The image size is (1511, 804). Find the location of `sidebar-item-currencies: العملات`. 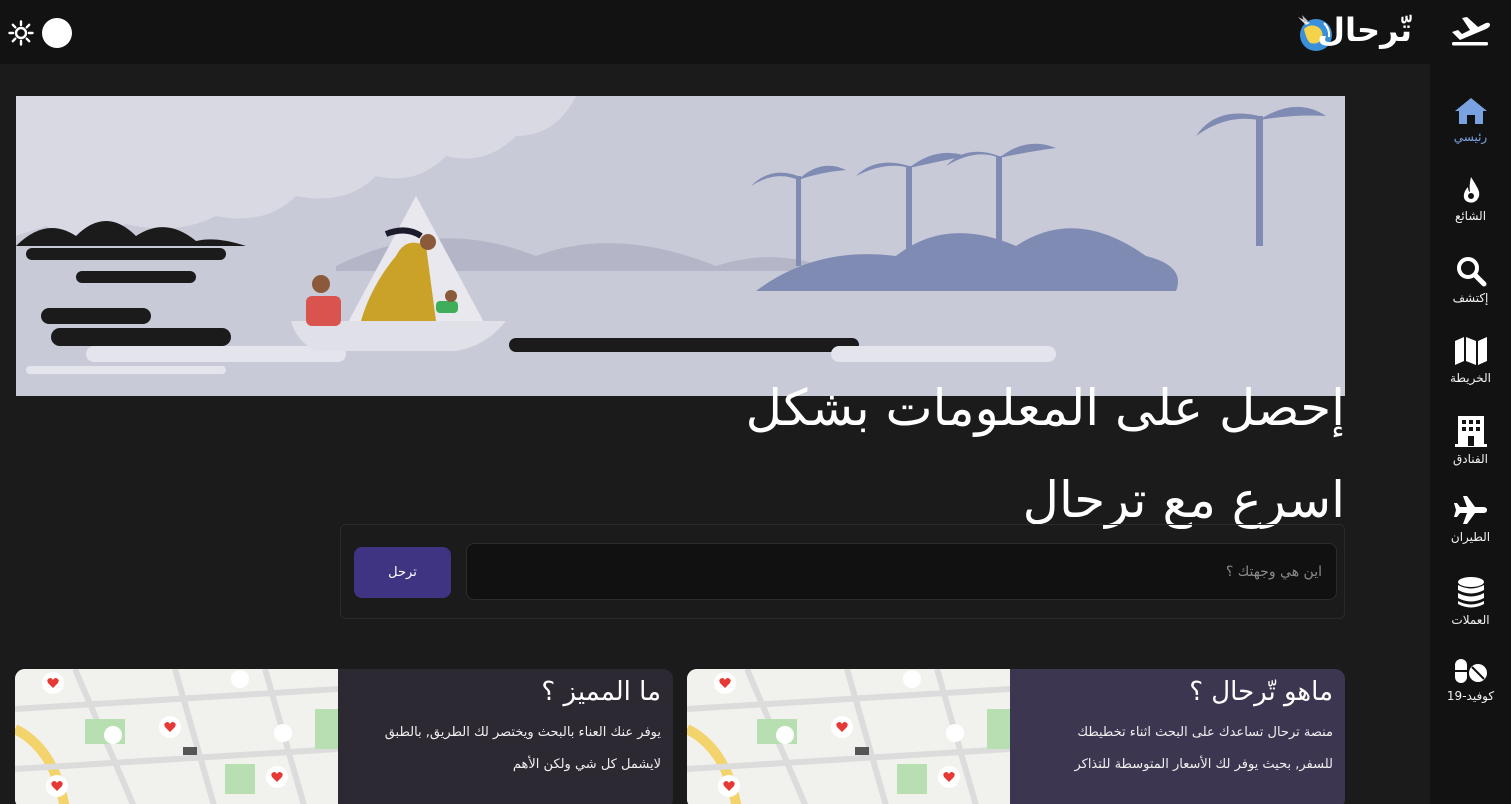

sidebar-item-currencies: العملات is located at coordinates (1470, 610).